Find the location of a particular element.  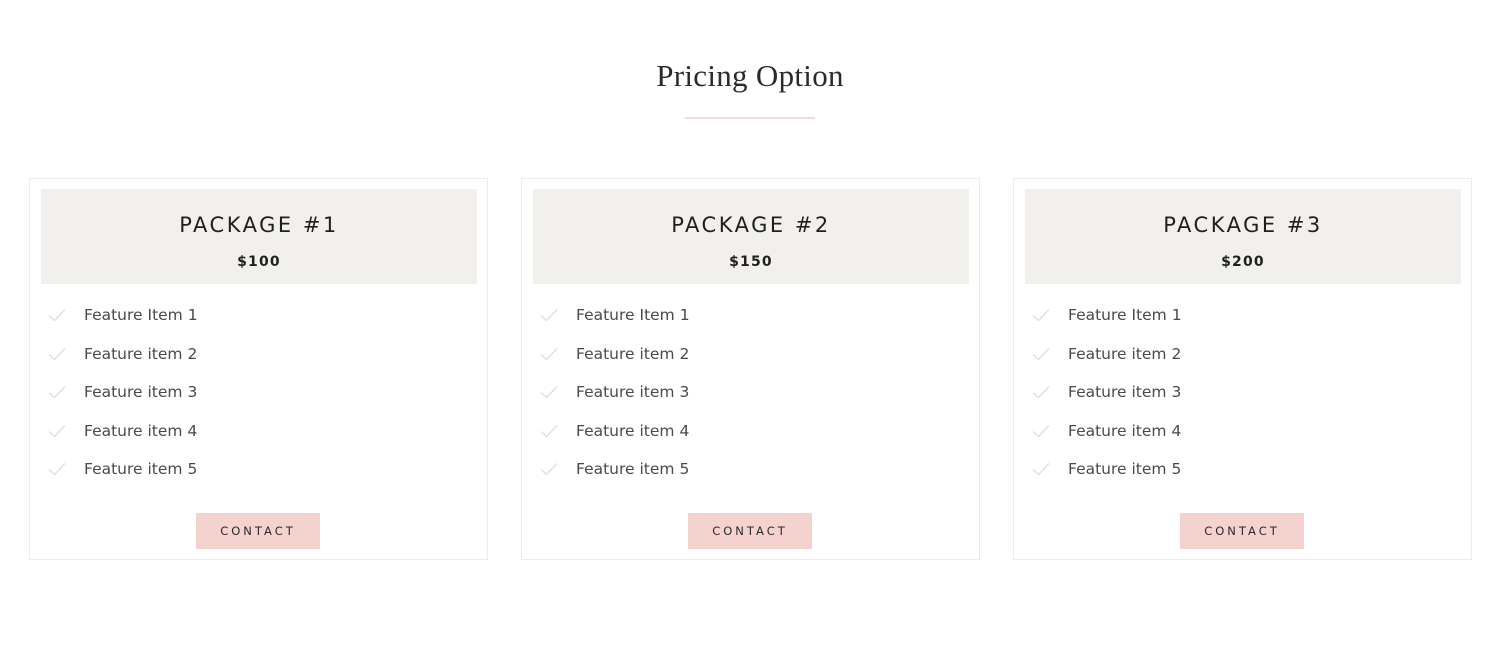

package-name: PACKAGE #3 is located at coordinates (1243, 225).